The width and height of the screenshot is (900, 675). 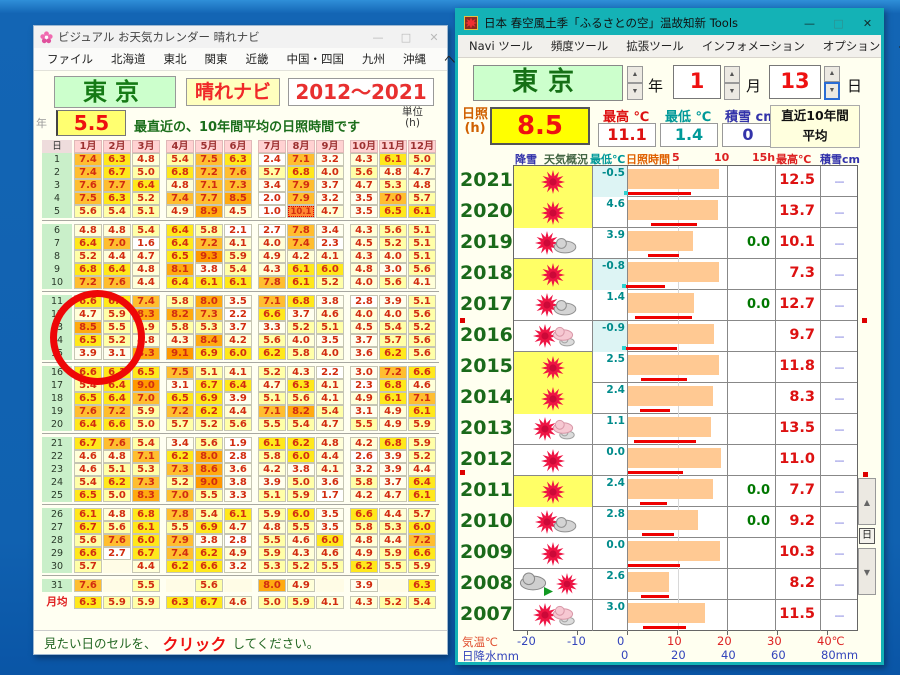 I want to click on calendar-cell: 8.6, so click(x=209, y=469).